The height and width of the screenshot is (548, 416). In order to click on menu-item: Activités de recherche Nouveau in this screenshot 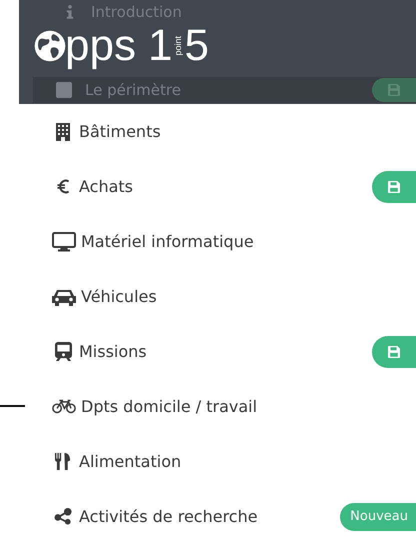, I will do `click(208, 516)`.